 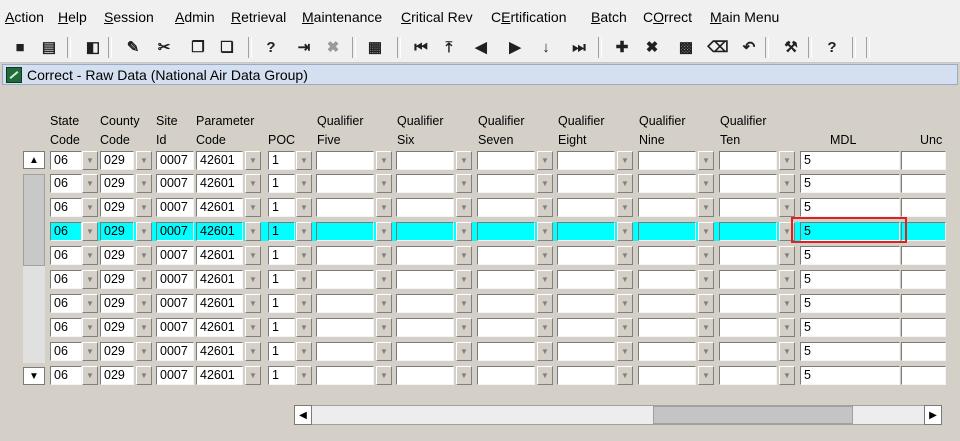 I want to click on paste-button: ❏, so click(x=227, y=47).